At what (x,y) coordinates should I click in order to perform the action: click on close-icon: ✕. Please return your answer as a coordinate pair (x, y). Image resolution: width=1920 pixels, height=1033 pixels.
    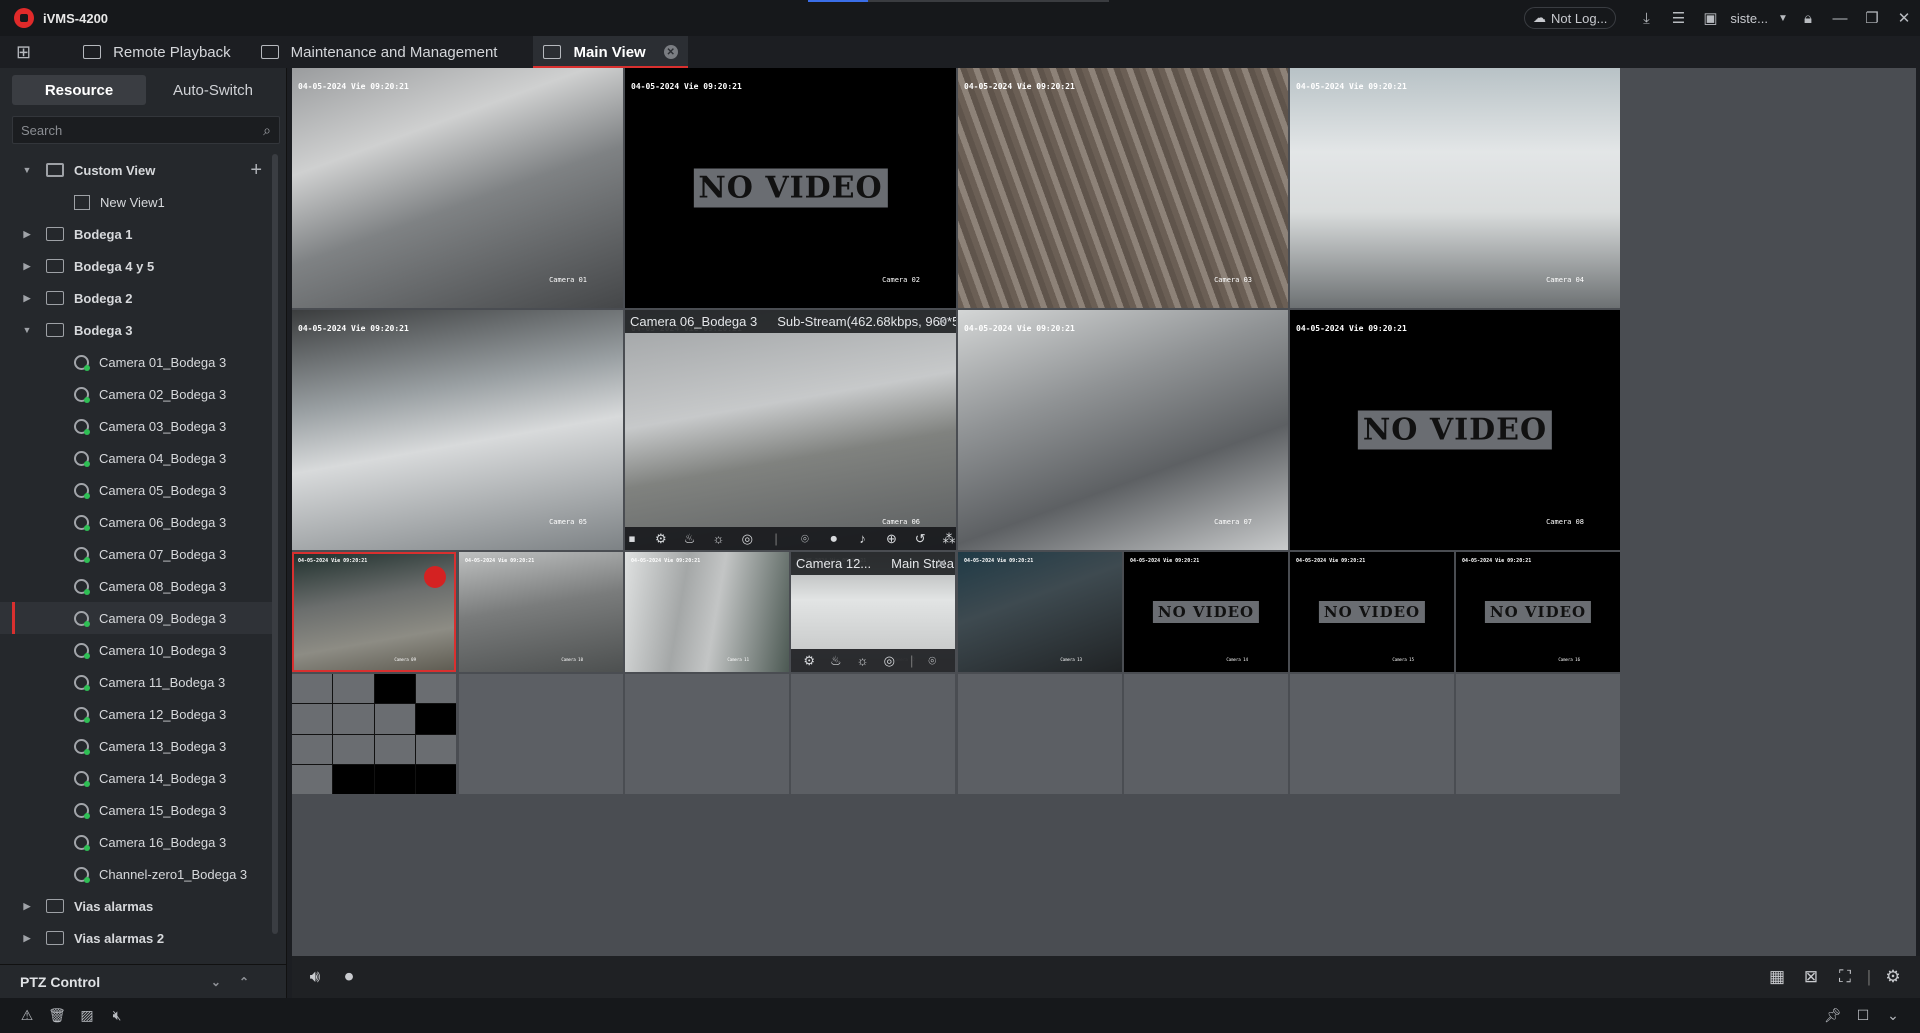
    Looking at the image, I should click on (1904, 18).